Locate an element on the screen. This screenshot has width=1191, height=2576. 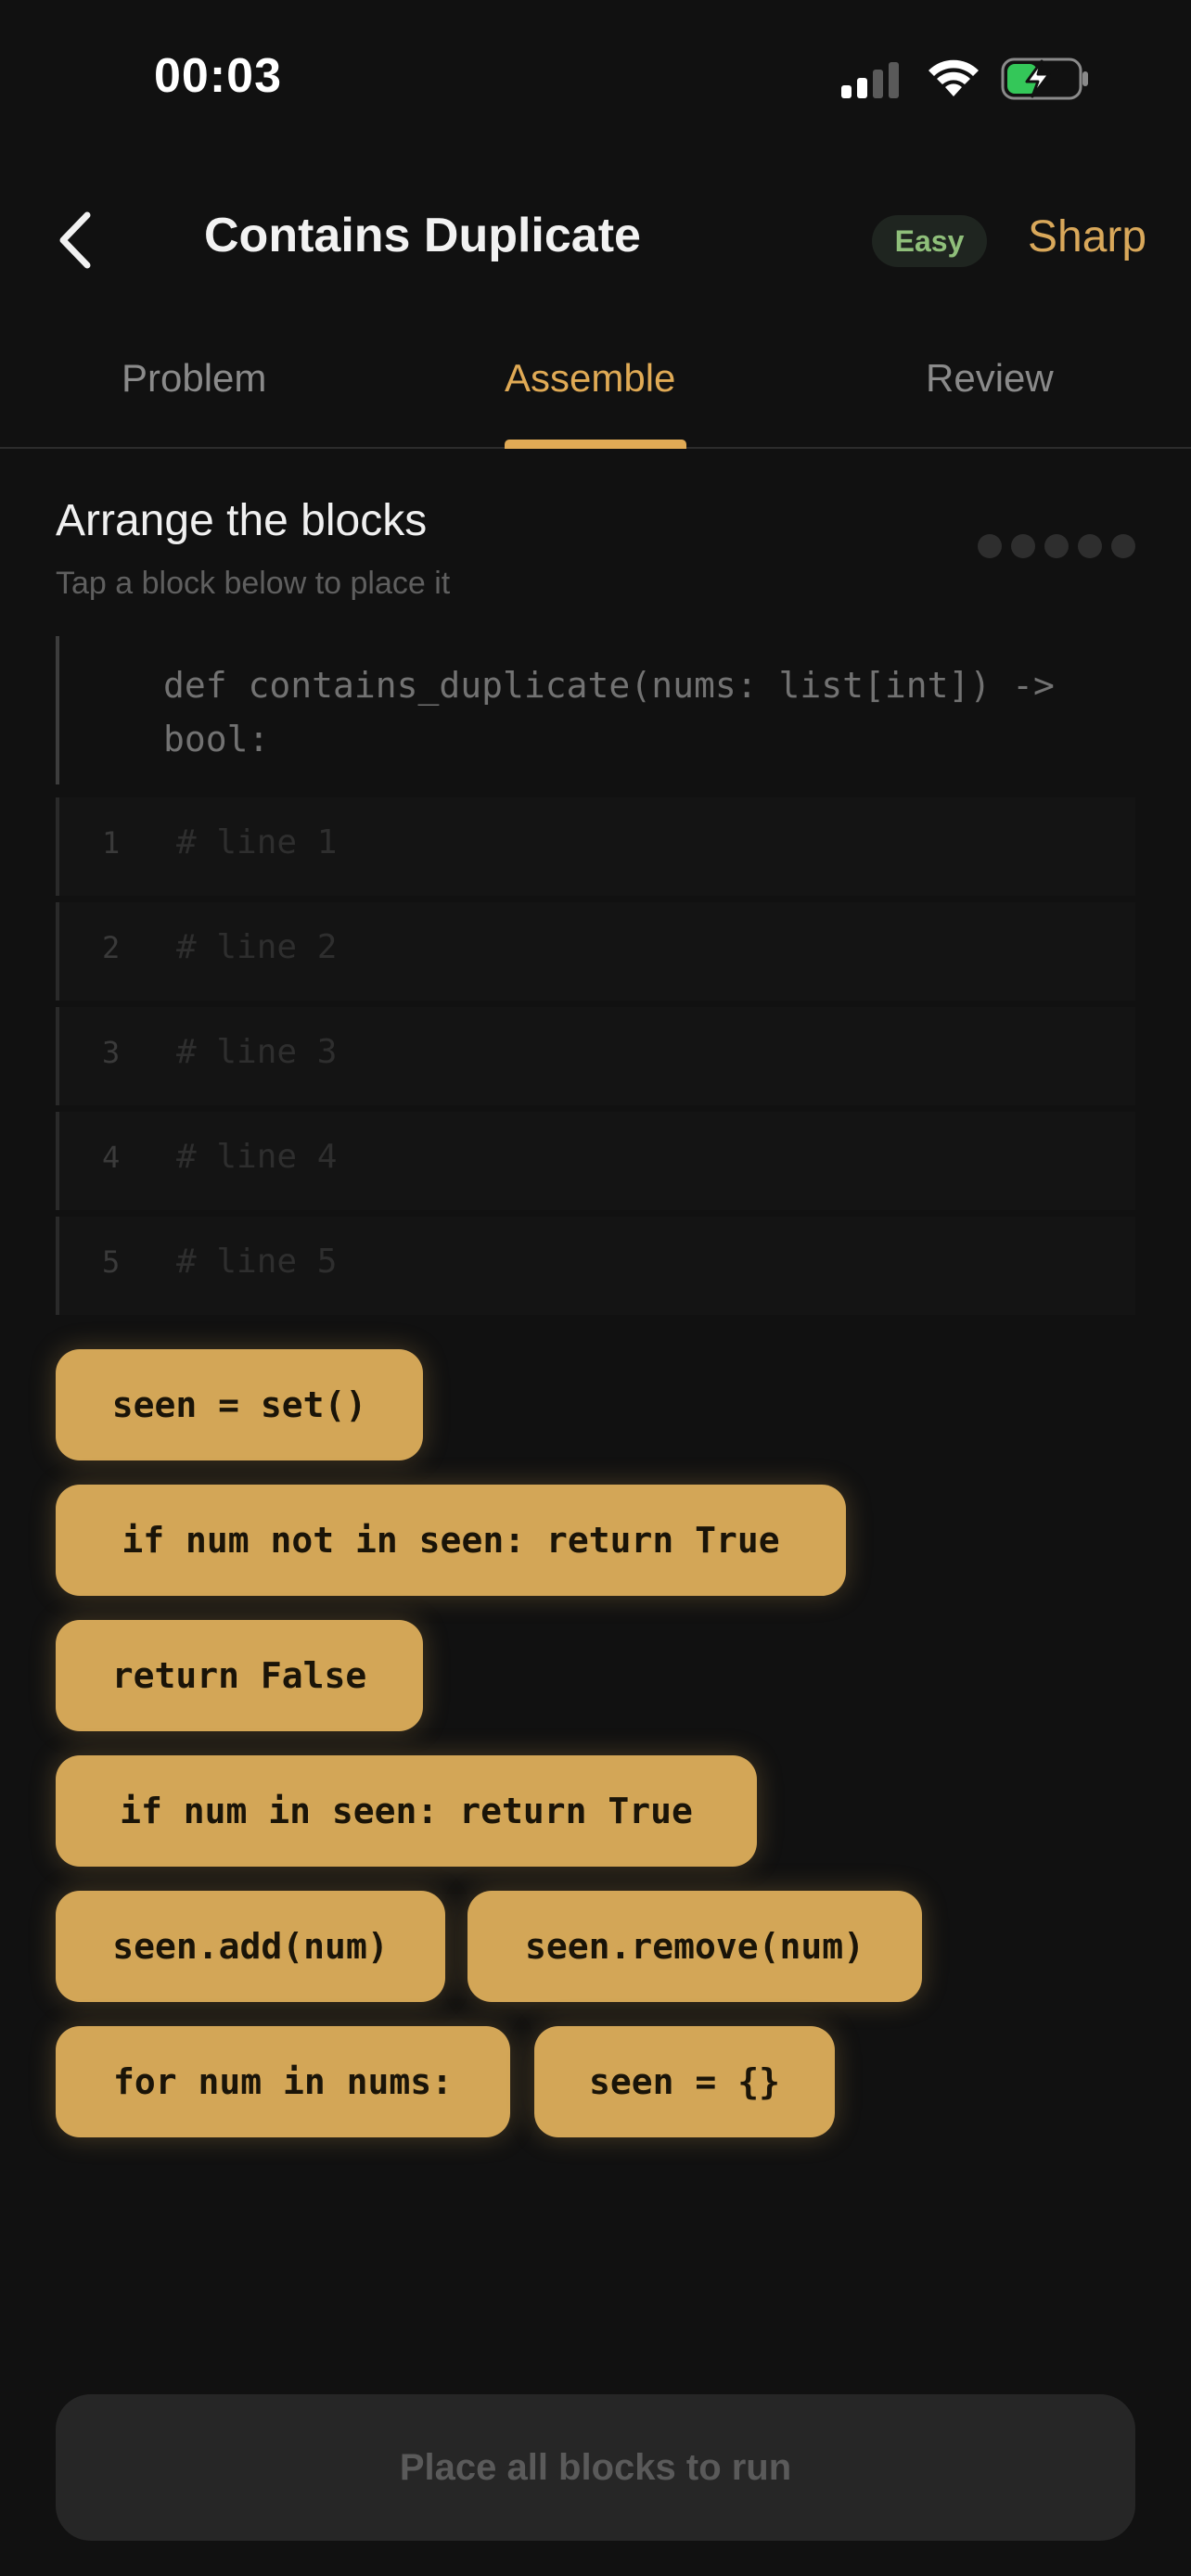
code-block: for num in nums: is located at coordinates (283, 2082).